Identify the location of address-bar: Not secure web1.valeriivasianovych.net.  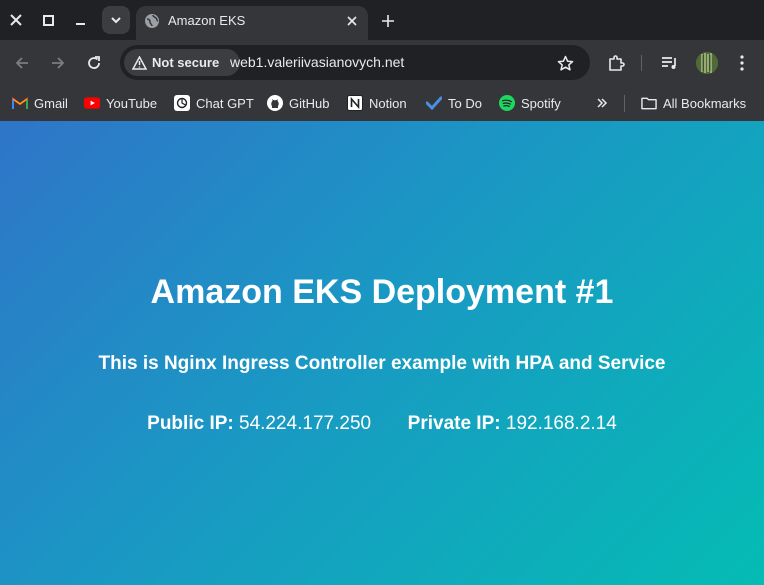
(355, 62).